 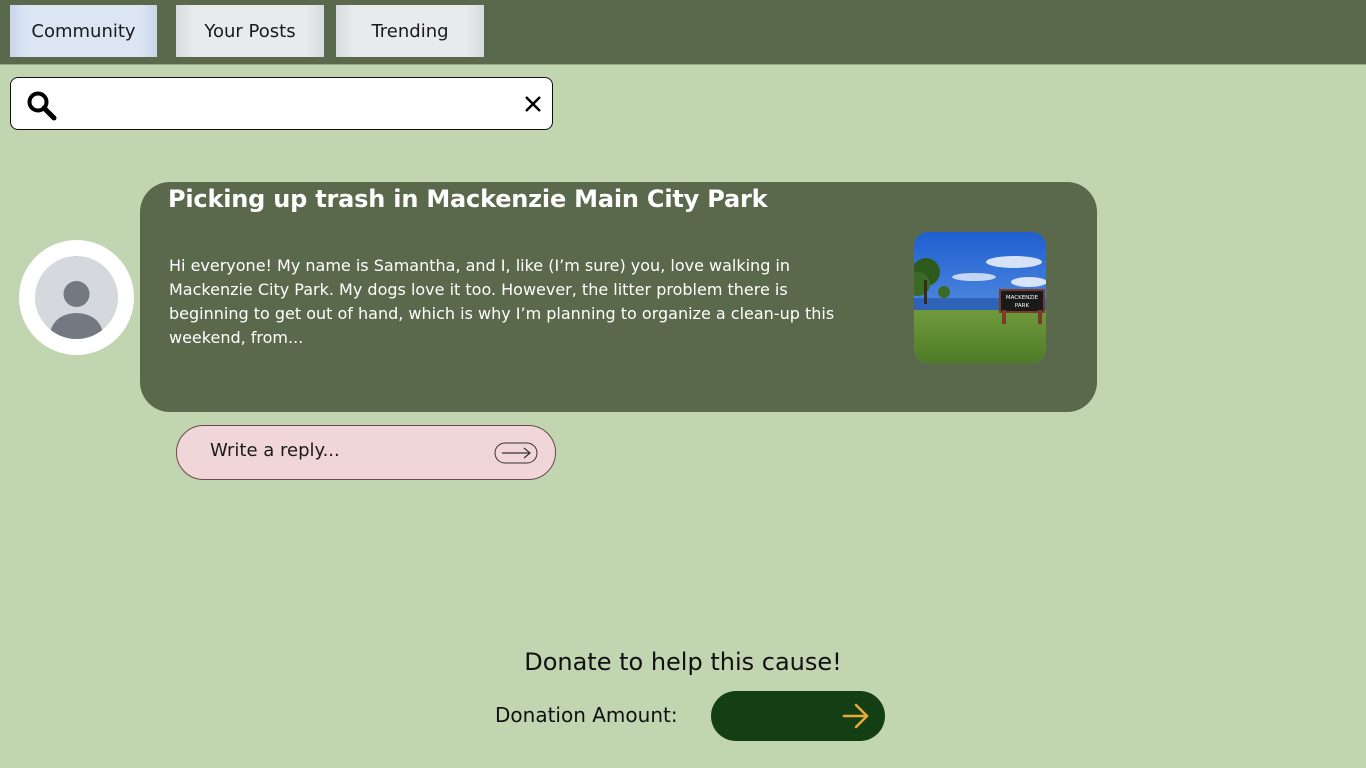 I want to click on donation-amount-button, so click(x=798, y=716).